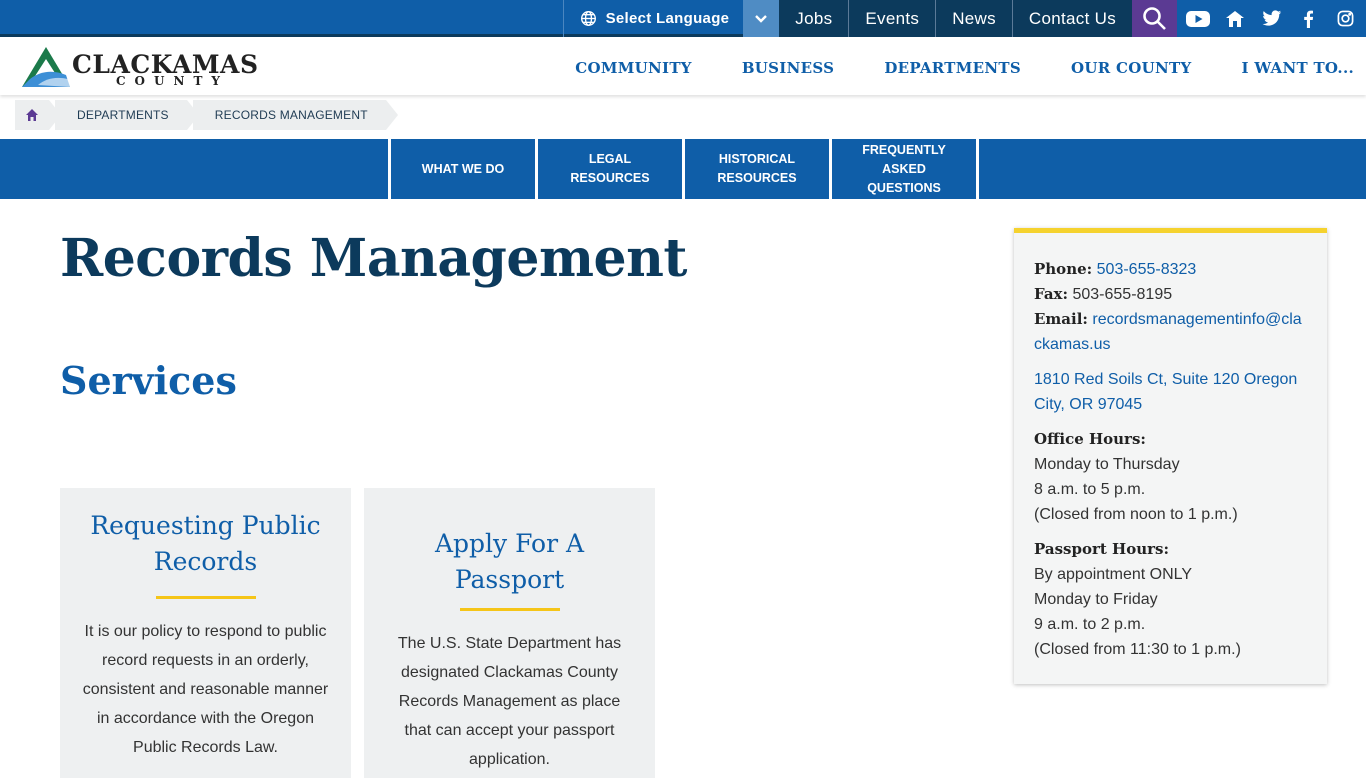  Describe the element at coordinates (814, 18) in the screenshot. I see `jobs-link: Jobs` at that location.